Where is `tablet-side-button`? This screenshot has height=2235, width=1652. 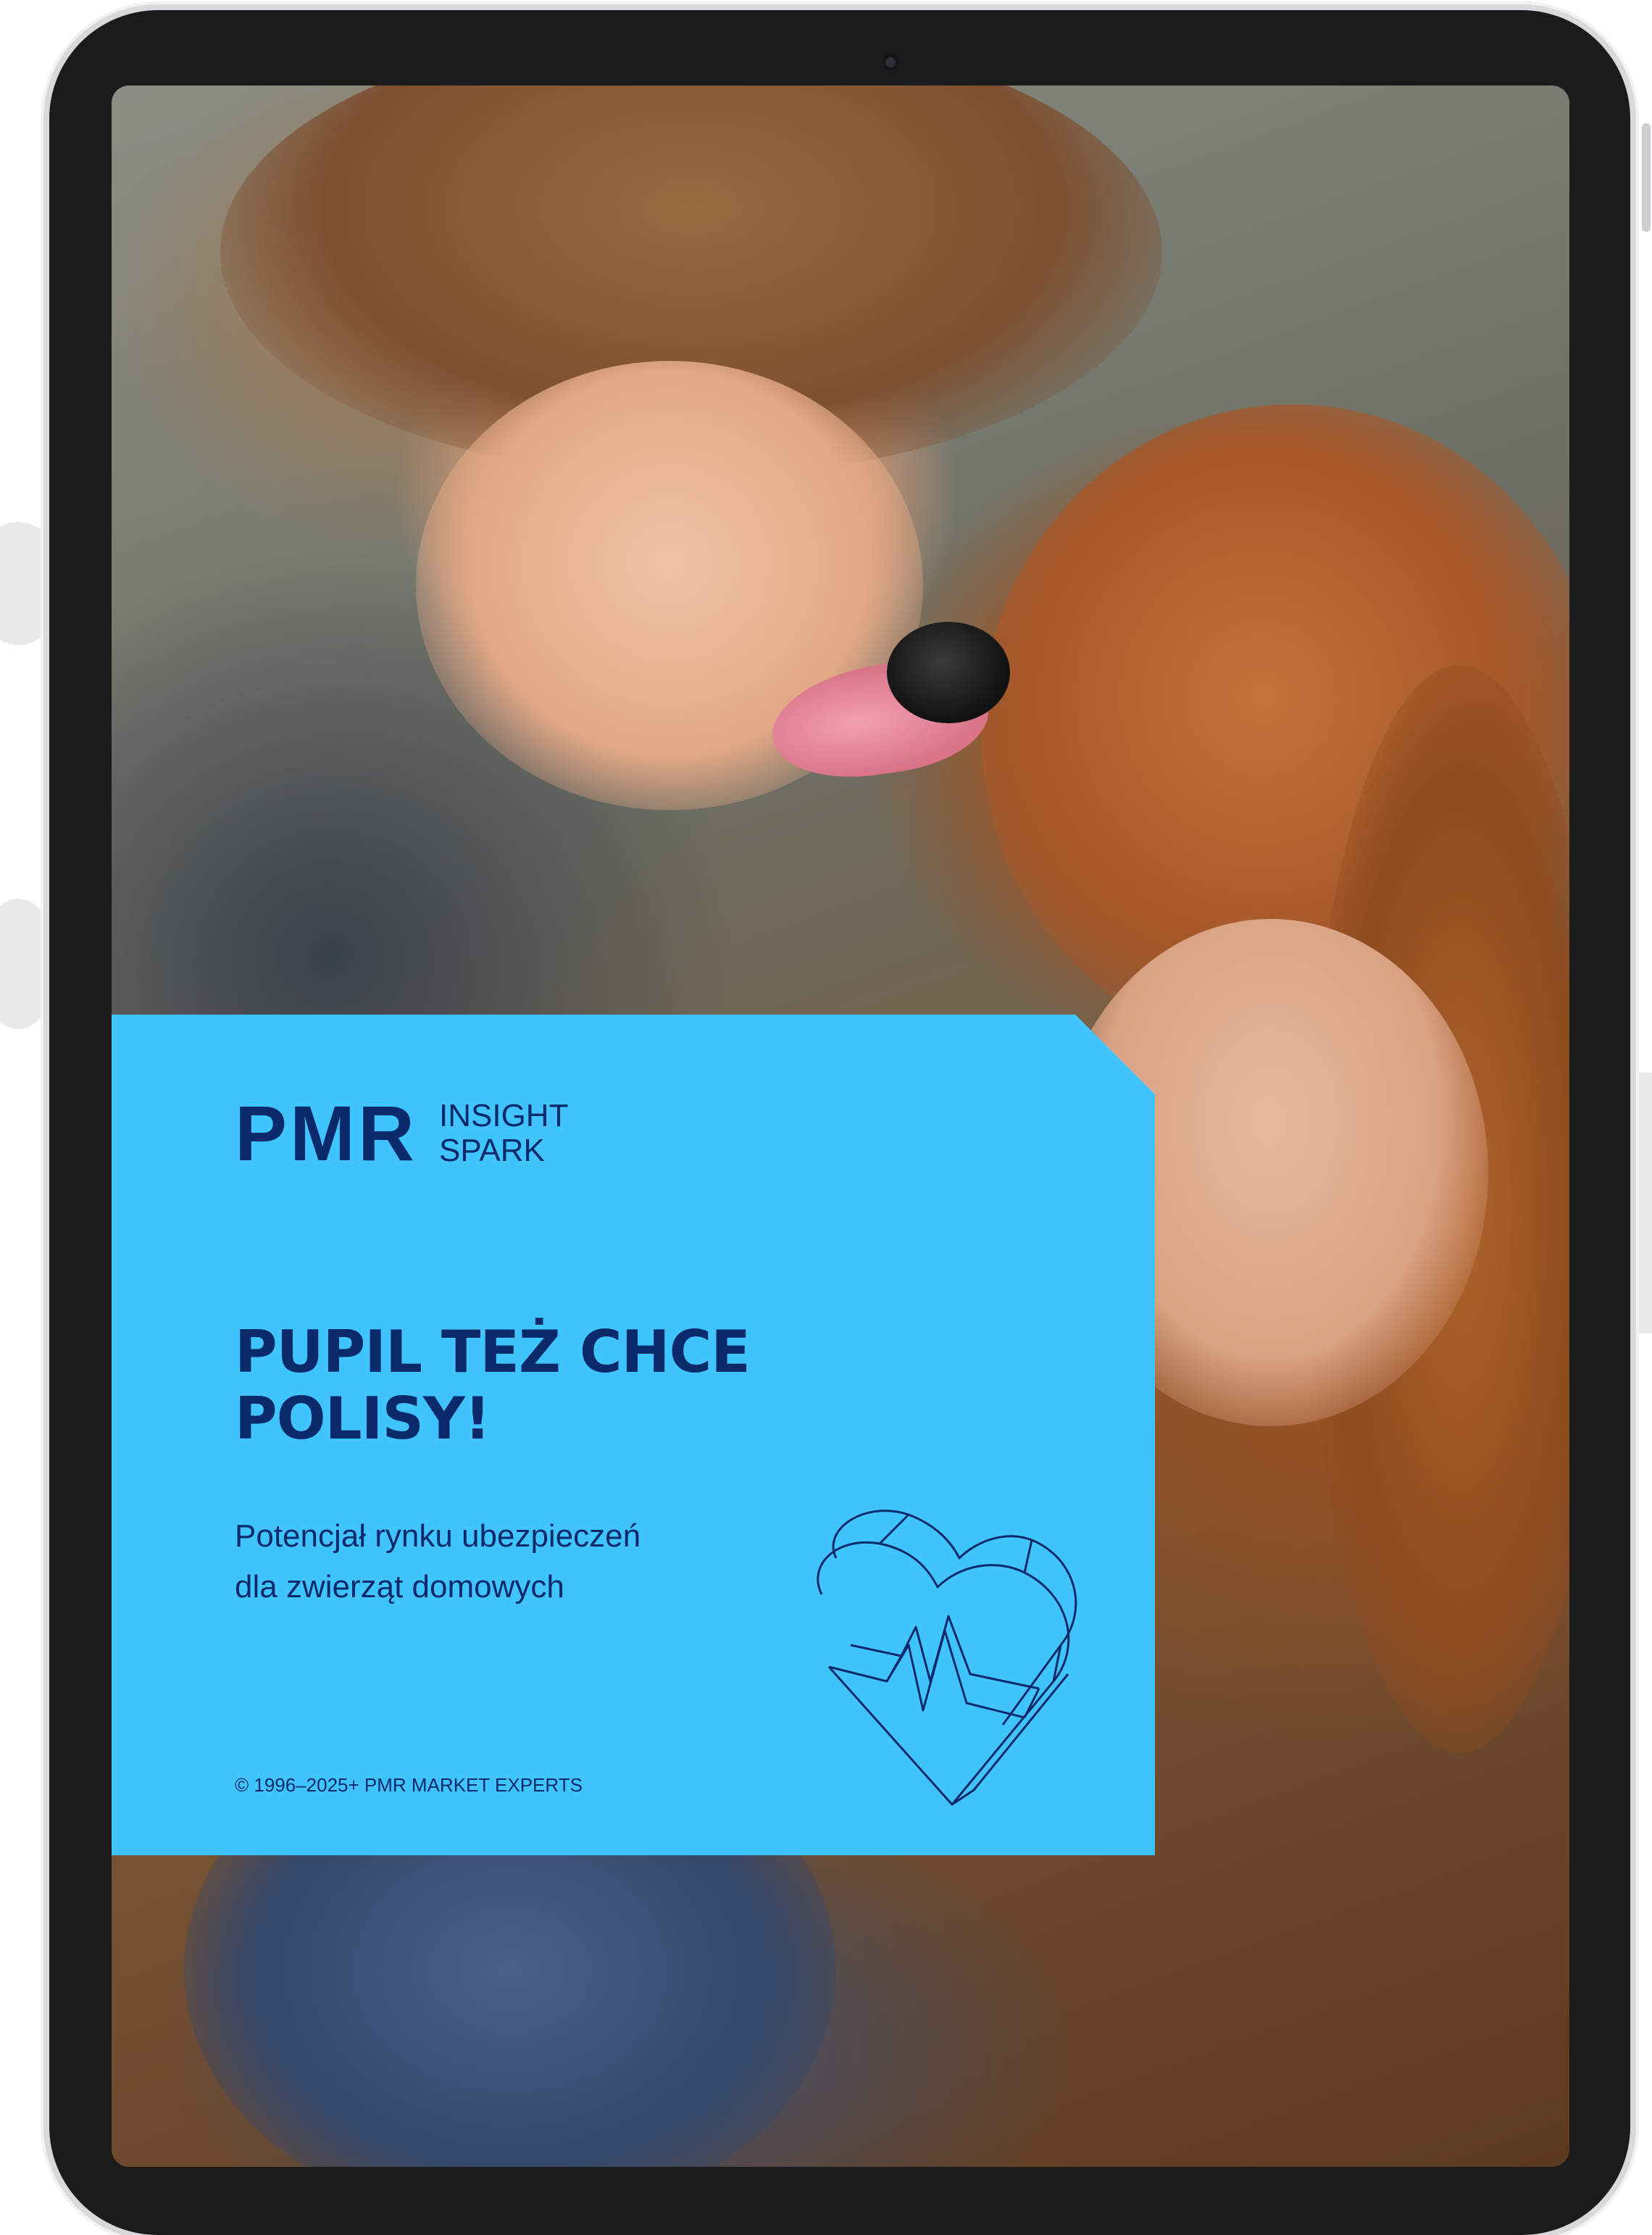
tablet-side-button is located at coordinates (1646, 177).